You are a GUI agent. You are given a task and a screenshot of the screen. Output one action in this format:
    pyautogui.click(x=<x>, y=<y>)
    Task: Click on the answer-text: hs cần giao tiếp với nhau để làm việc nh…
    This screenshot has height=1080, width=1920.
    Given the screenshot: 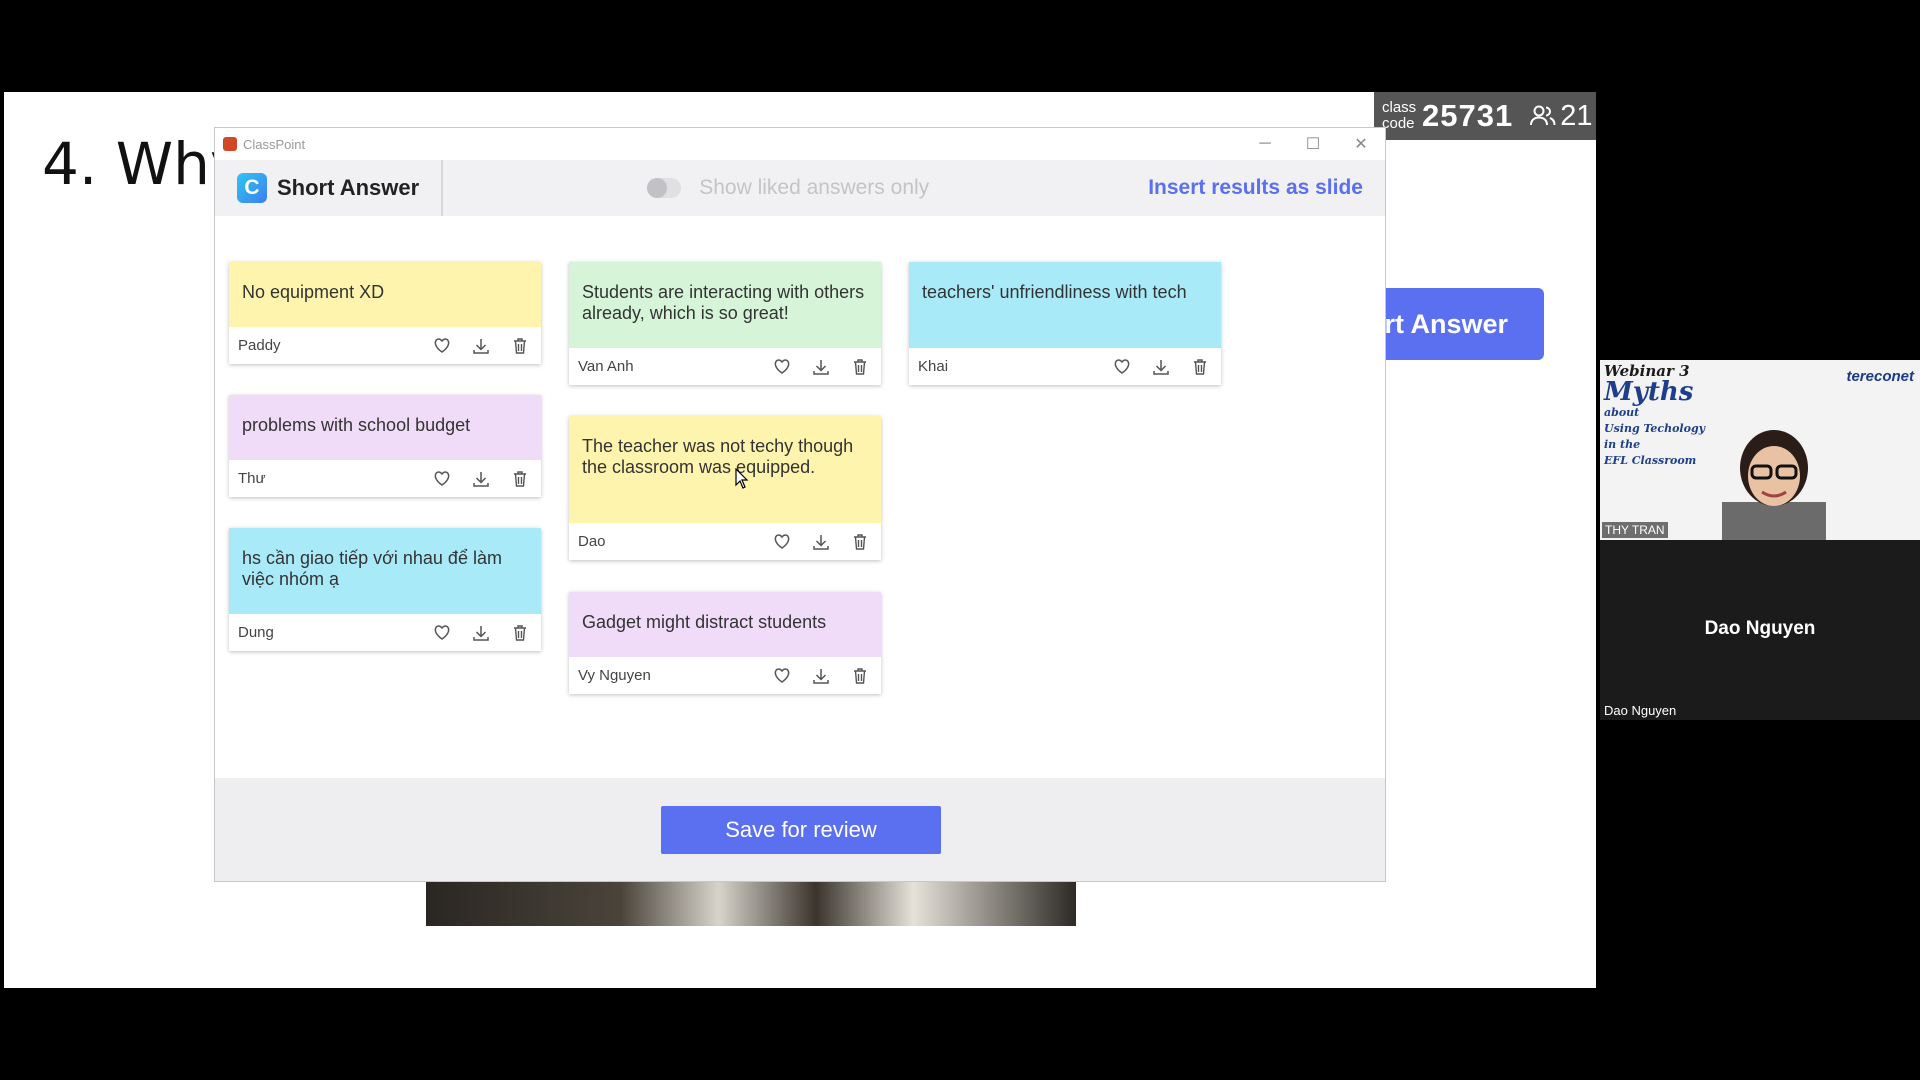 What is the action you would take?
    pyautogui.click(x=385, y=571)
    